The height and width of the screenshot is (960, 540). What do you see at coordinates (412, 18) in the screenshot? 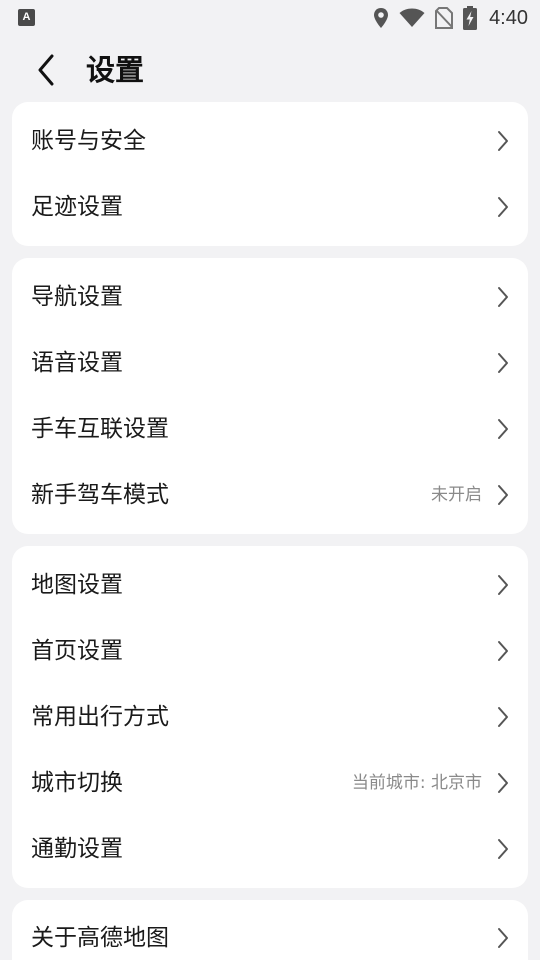
I see `wifi-icon` at bounding box center [412, 18].